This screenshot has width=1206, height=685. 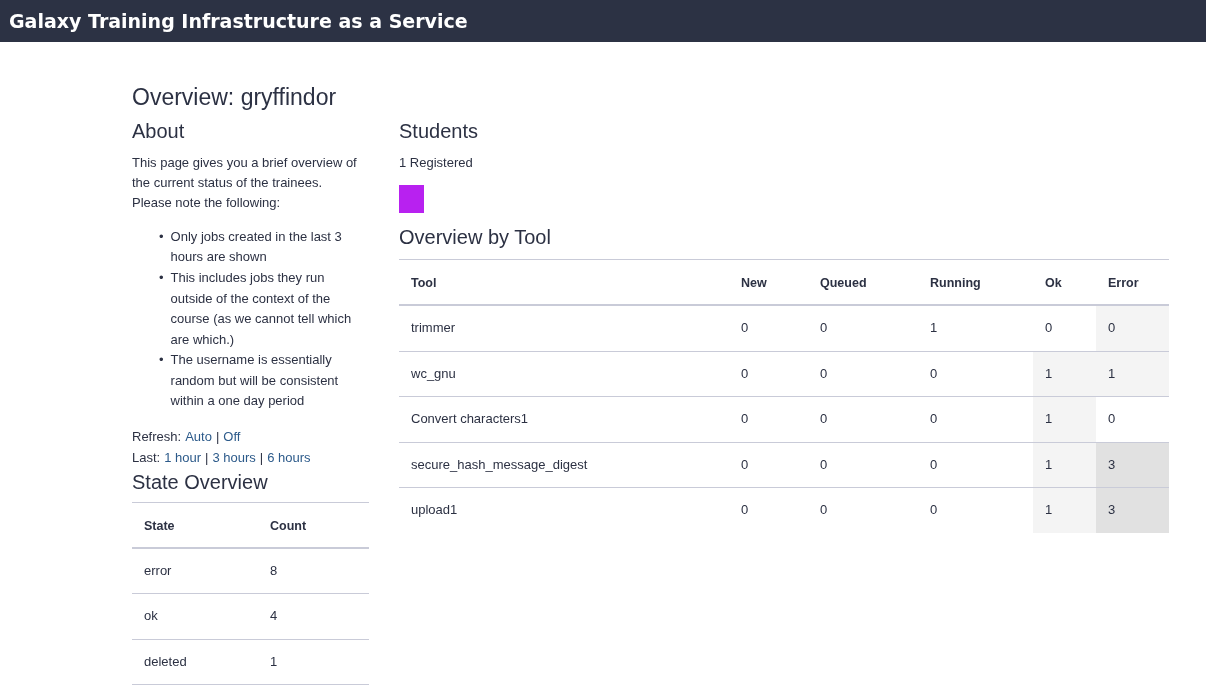 I want to click on table-cell: error, so click(x=195, y=570).